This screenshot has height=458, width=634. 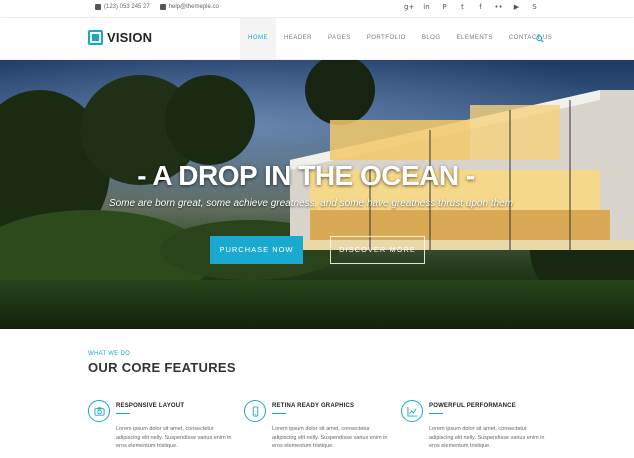 What do you see at coordinates (377, 250) in the screenshot?
I see `discover-more-button: DISCOVER MORE` at bounding box center [377, 250].